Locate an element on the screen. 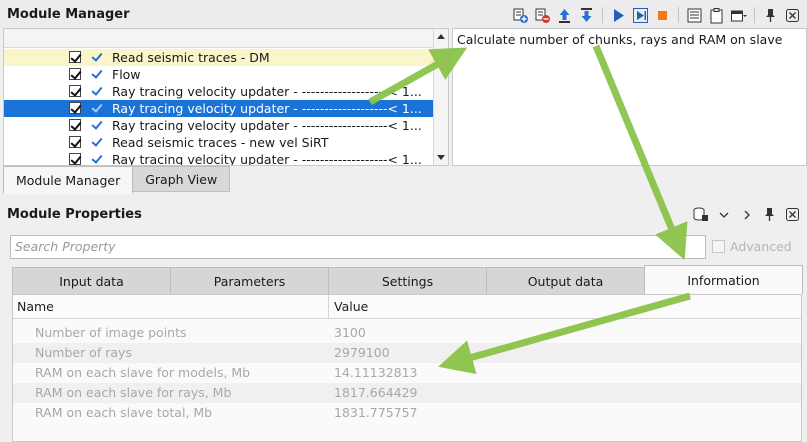 The width and height of the screenshot is (807, 442). property-value: 3100 is located at coordinates (350, 332).